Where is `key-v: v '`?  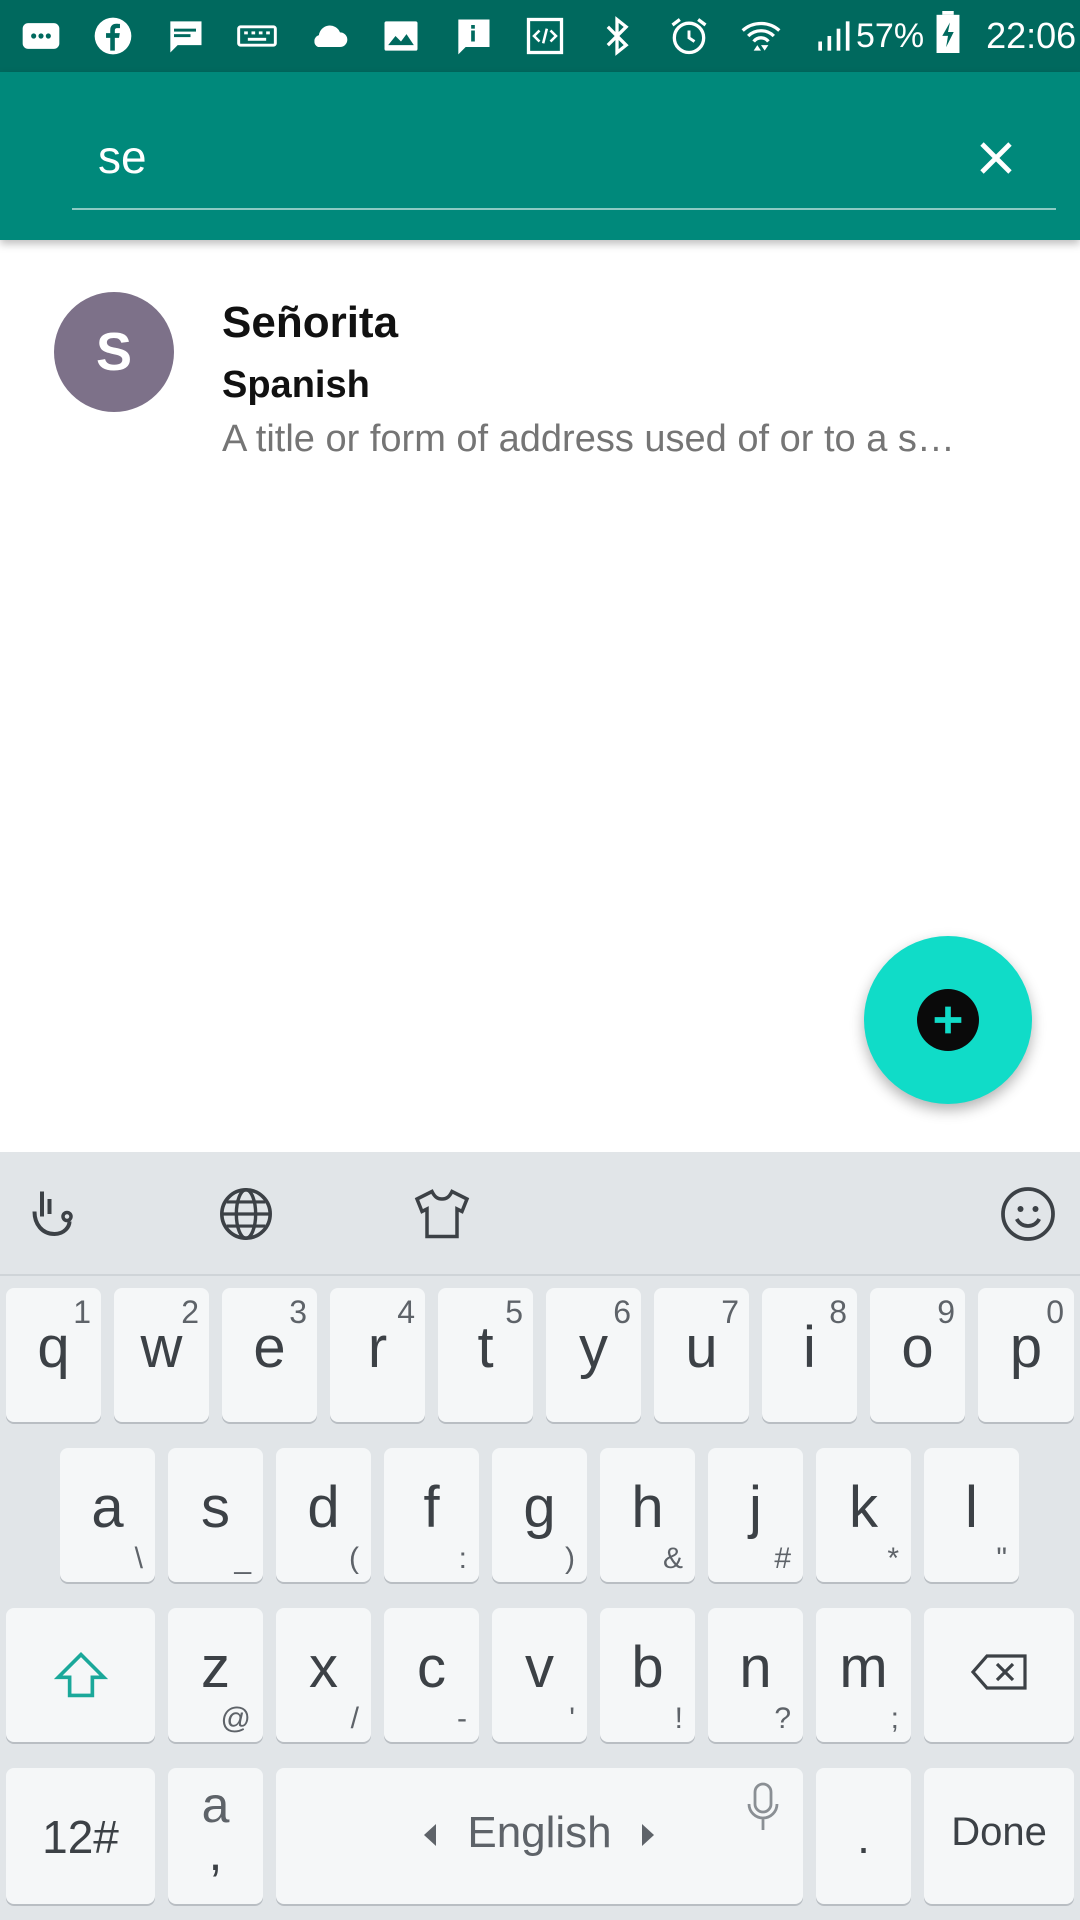
key-v: v ' is located at coordinates (539, 1675).